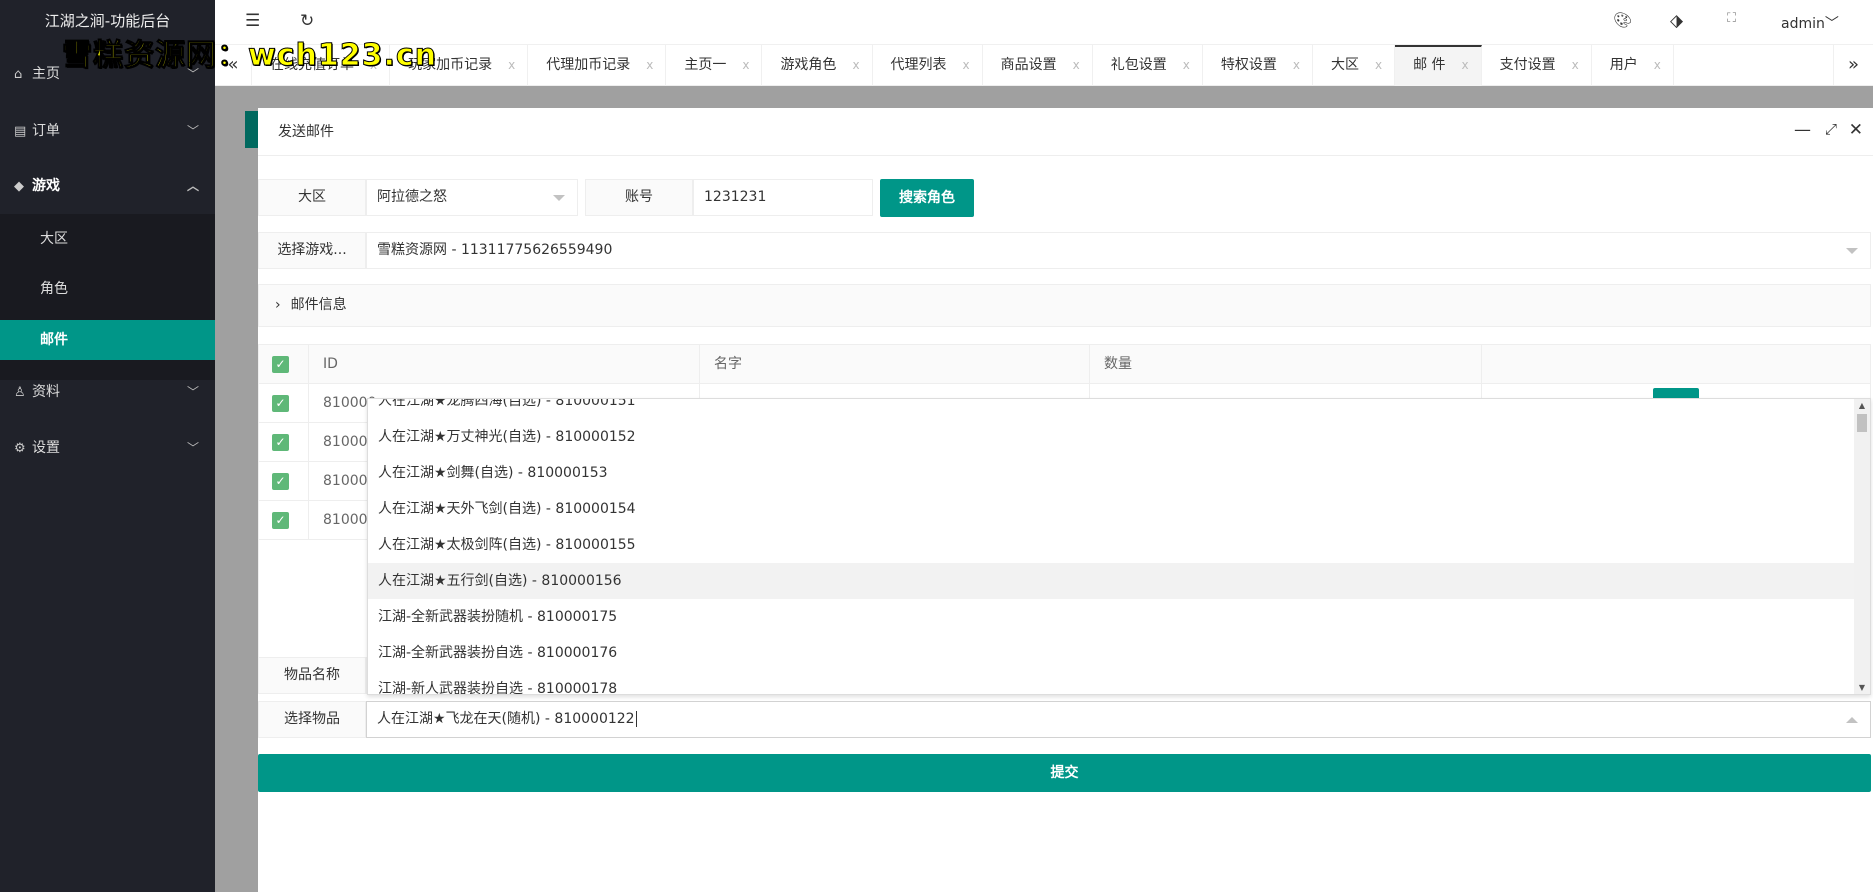 This screenshot has height=892, width=1873. I want to click on refresh-icon: ↻, so click(307, 21).